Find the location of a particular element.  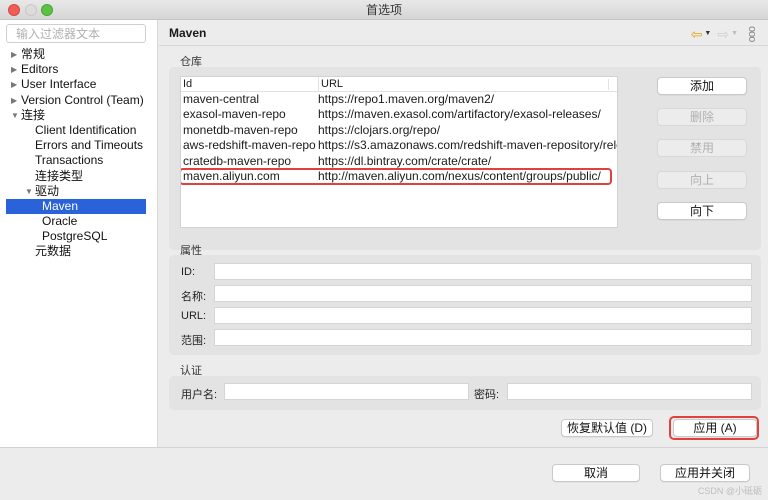

tree-item-label: 连接 is located at coordinates (33, 114).